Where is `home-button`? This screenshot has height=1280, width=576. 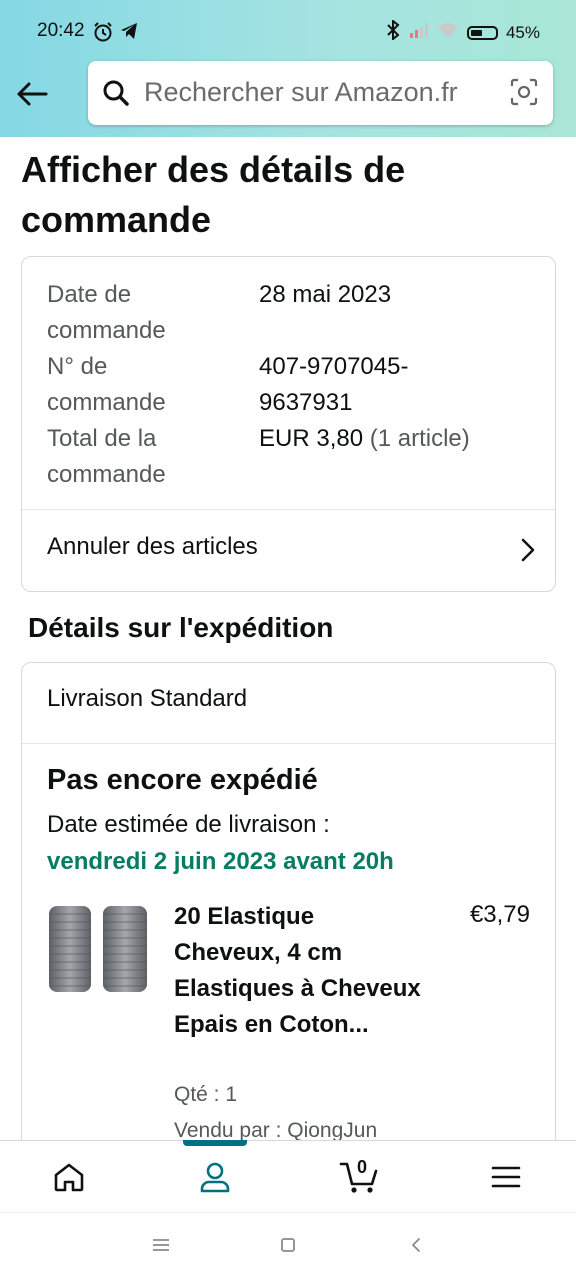
home-button is located at coordinates (288, 1247).